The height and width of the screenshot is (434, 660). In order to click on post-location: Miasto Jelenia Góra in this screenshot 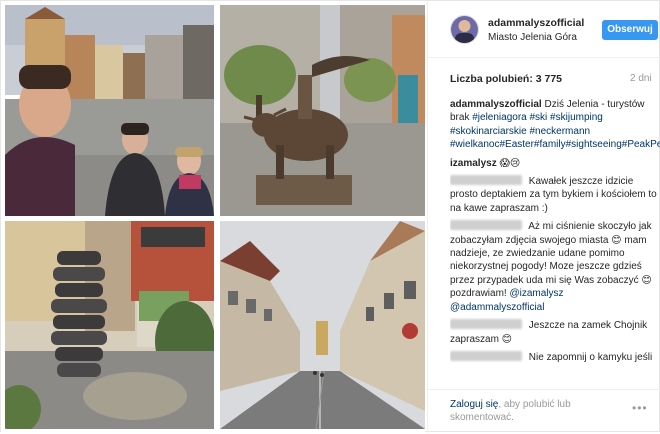, I will do `click(532, 37)`.